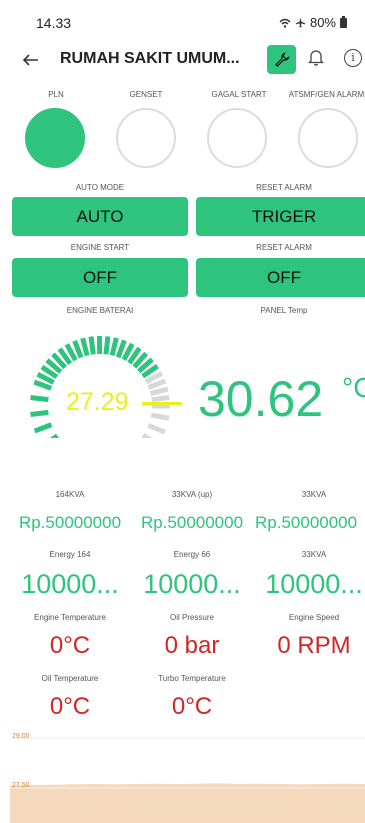 The height and width of the screenshot is (823, 365). I want to click on energy-label-164: Energy 164, so click(70, 554).